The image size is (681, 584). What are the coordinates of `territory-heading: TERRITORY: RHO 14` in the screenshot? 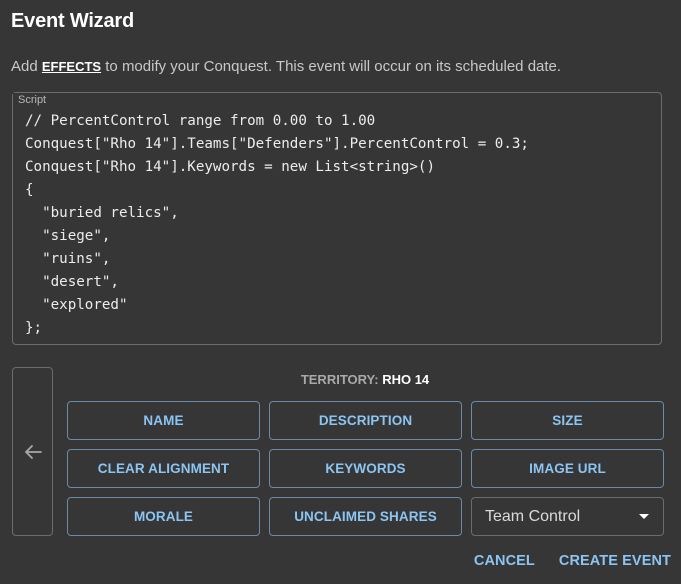 It's located at (365, 379).